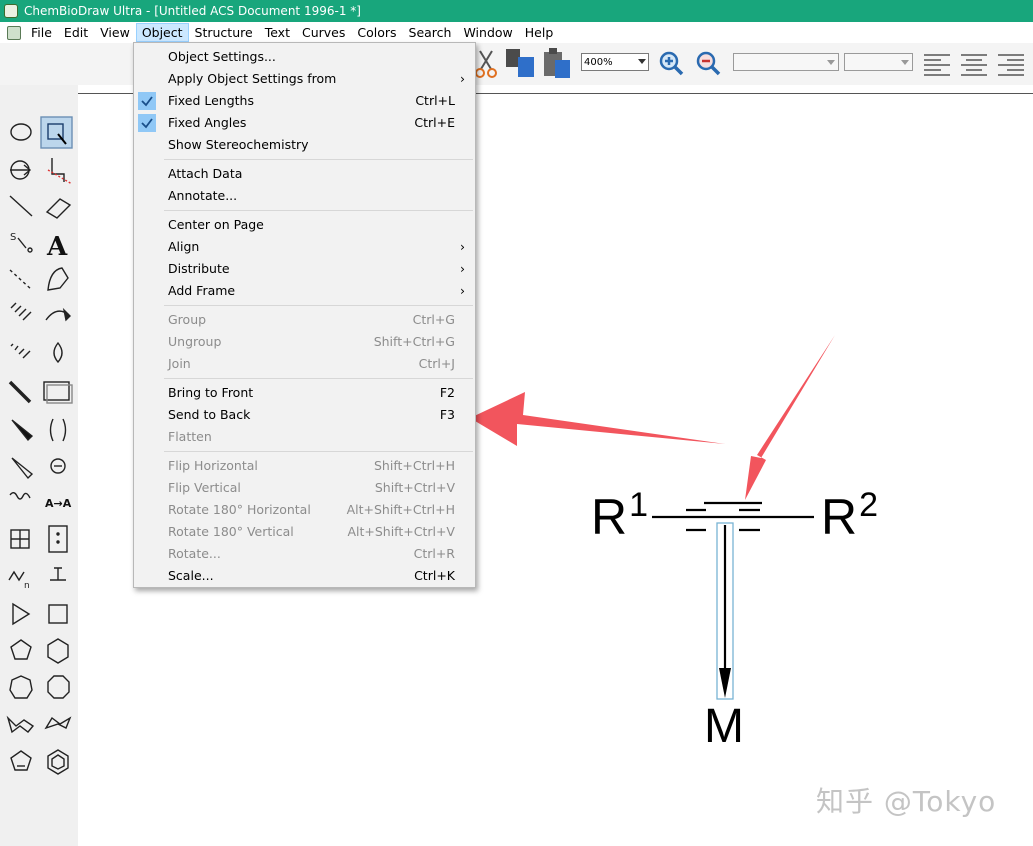  I want to click on menu-colors: Colors, so click(376, 32).